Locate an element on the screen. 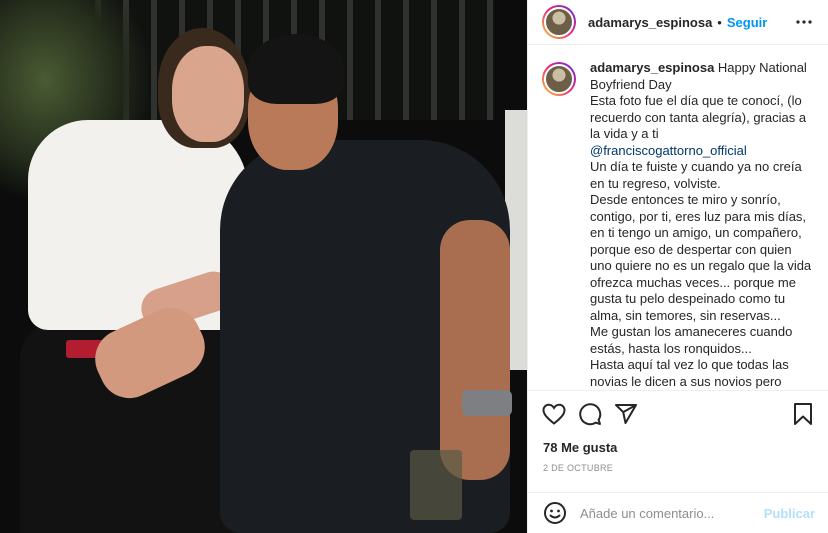  comment-bar: Publicar is located at coordinates (678, 512).